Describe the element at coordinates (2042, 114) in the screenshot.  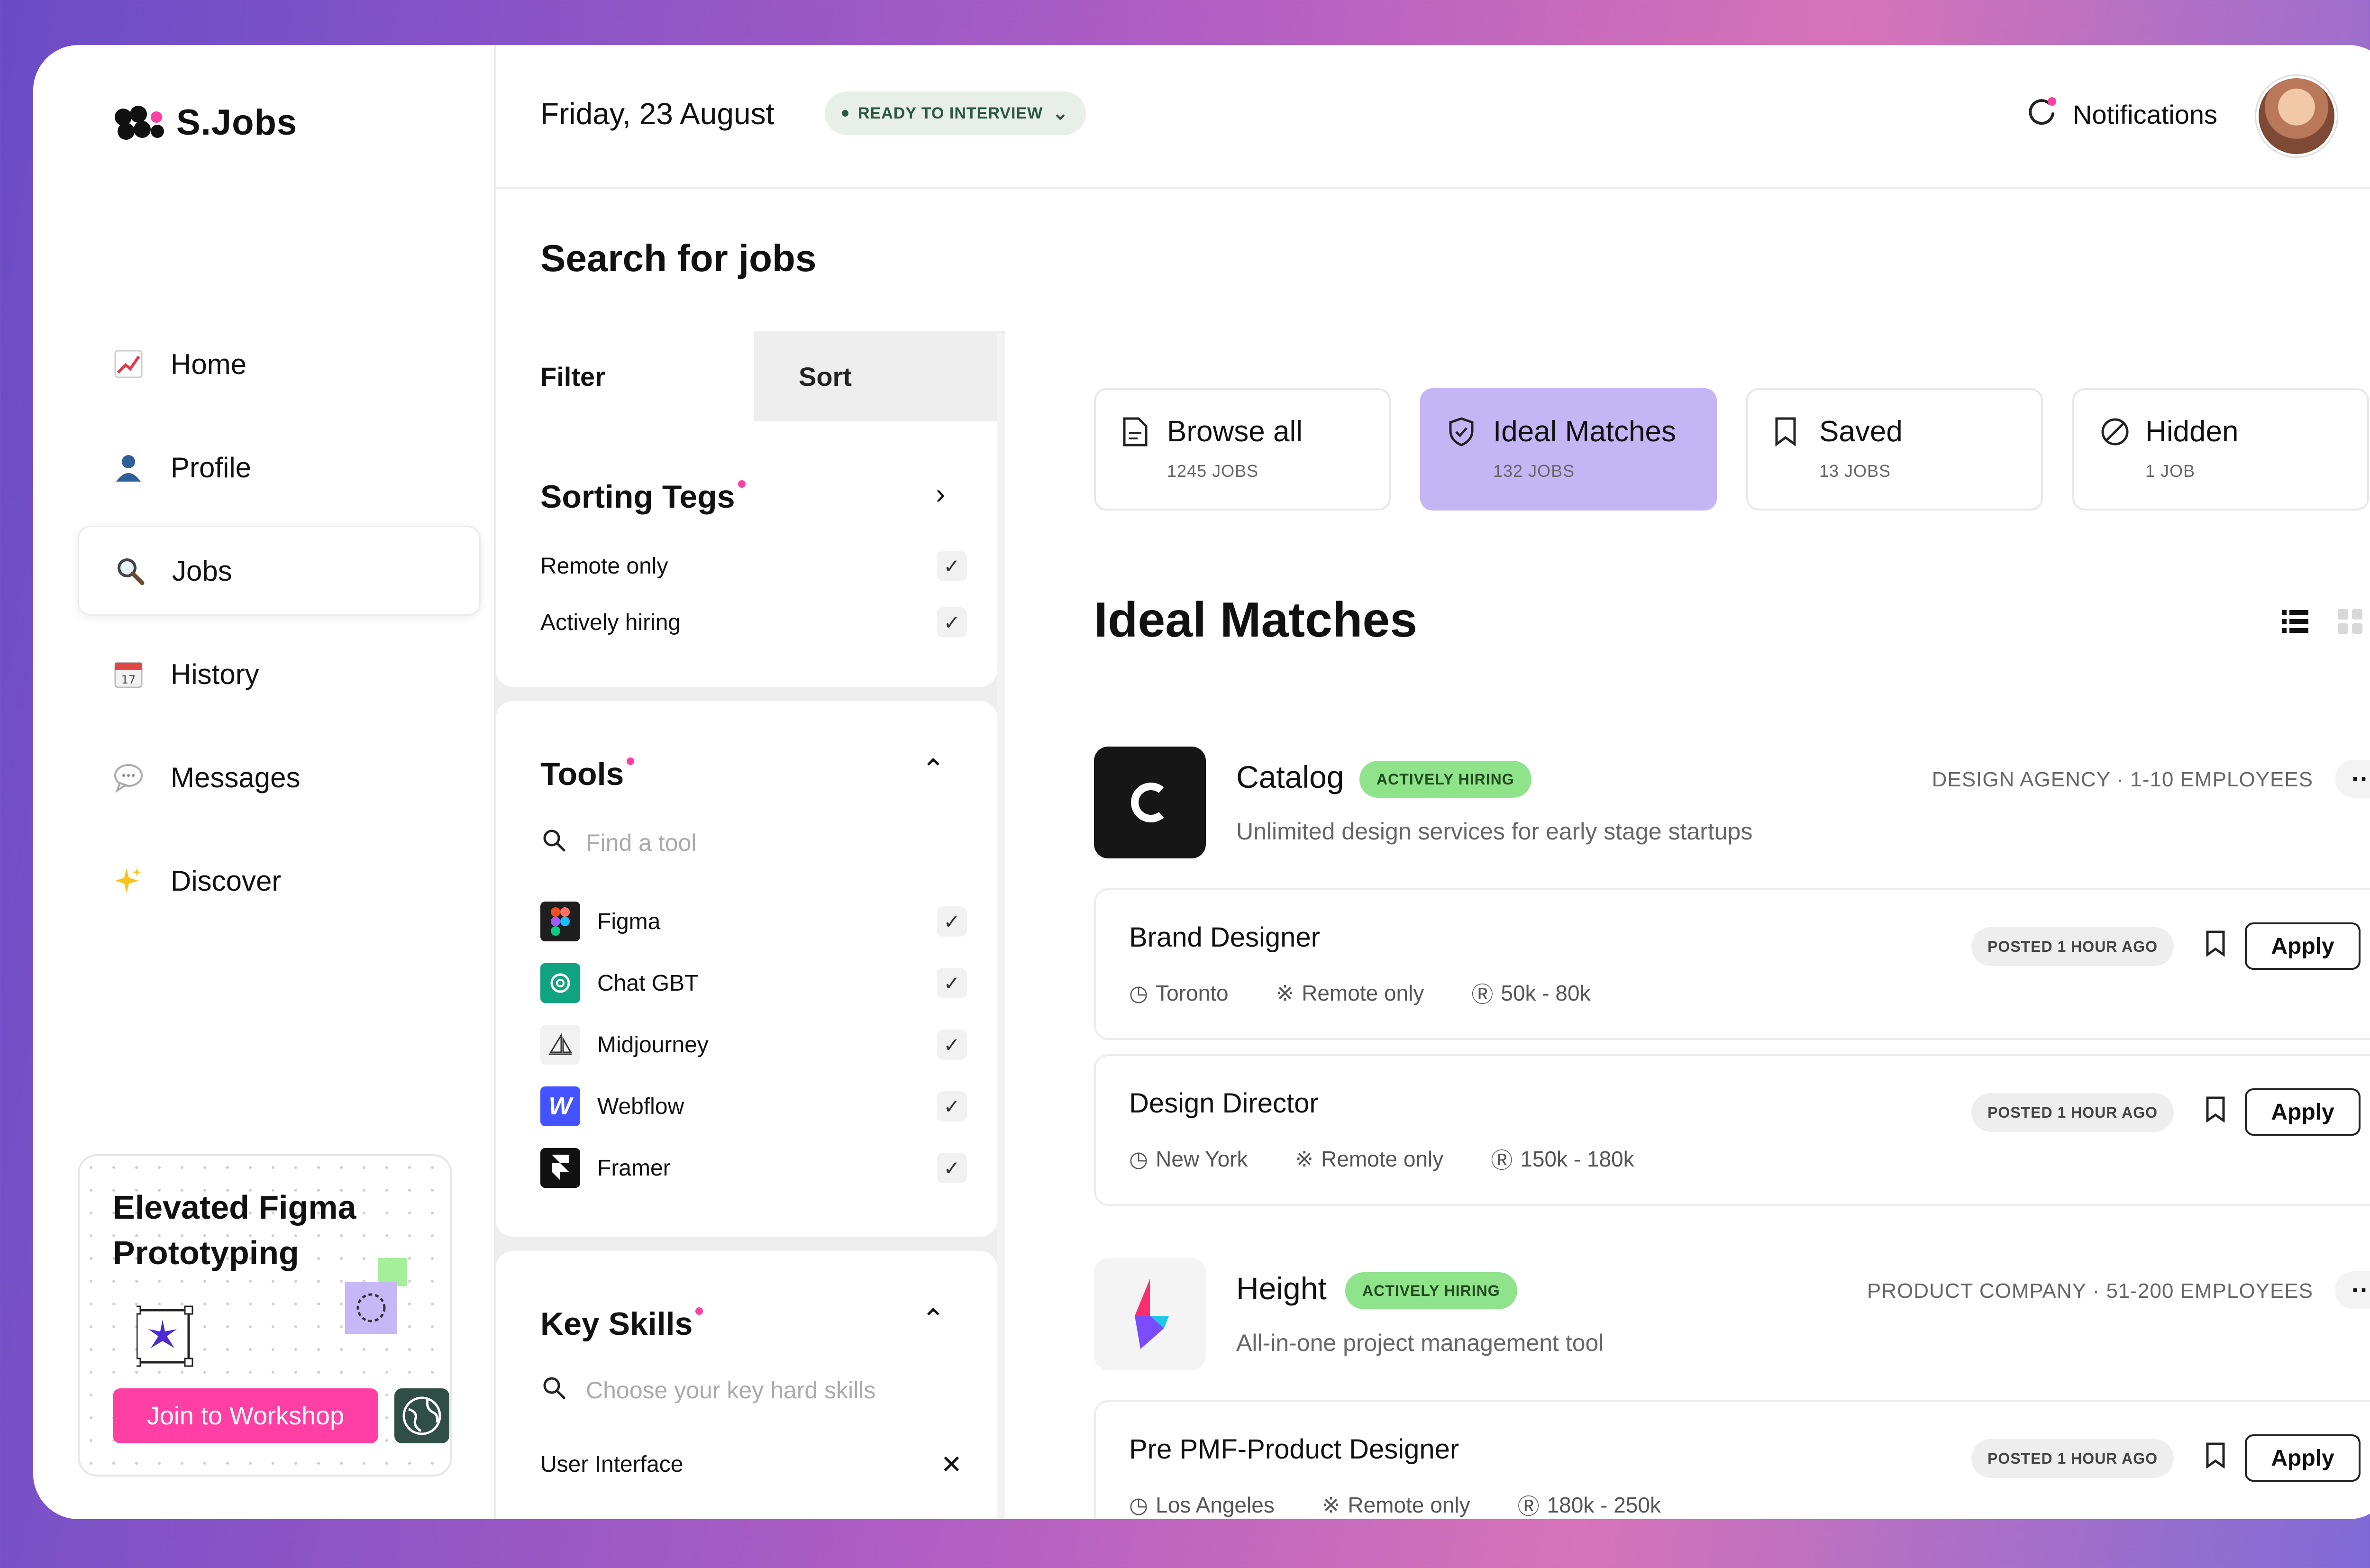
I see `bell-icon` at that location.